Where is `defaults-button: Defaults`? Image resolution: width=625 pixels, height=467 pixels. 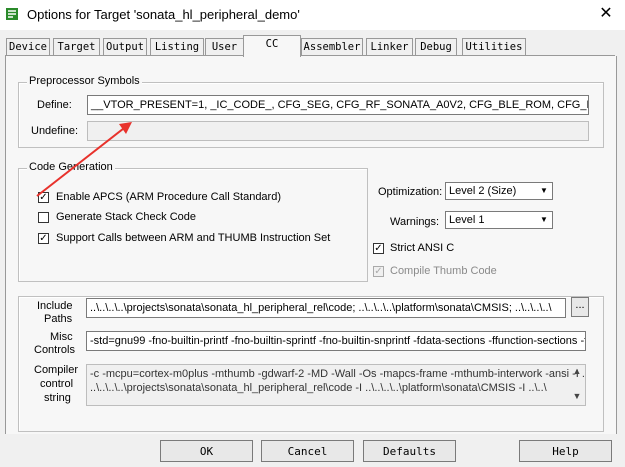 defaults-button: Defaults is located at coordinates (409, 451).